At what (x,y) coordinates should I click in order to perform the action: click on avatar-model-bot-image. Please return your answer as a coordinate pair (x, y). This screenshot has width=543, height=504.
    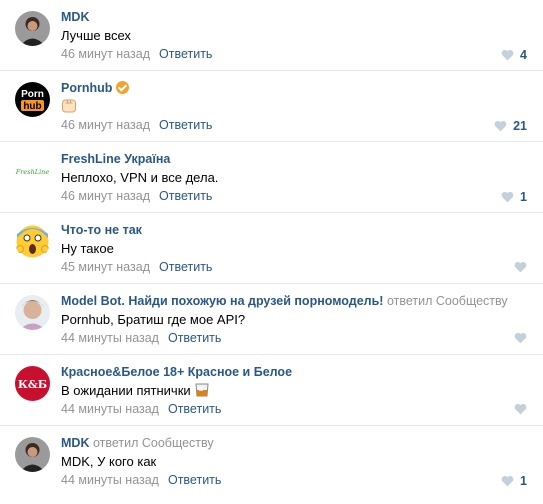
    Looking at the image, I should click on (32, 312).